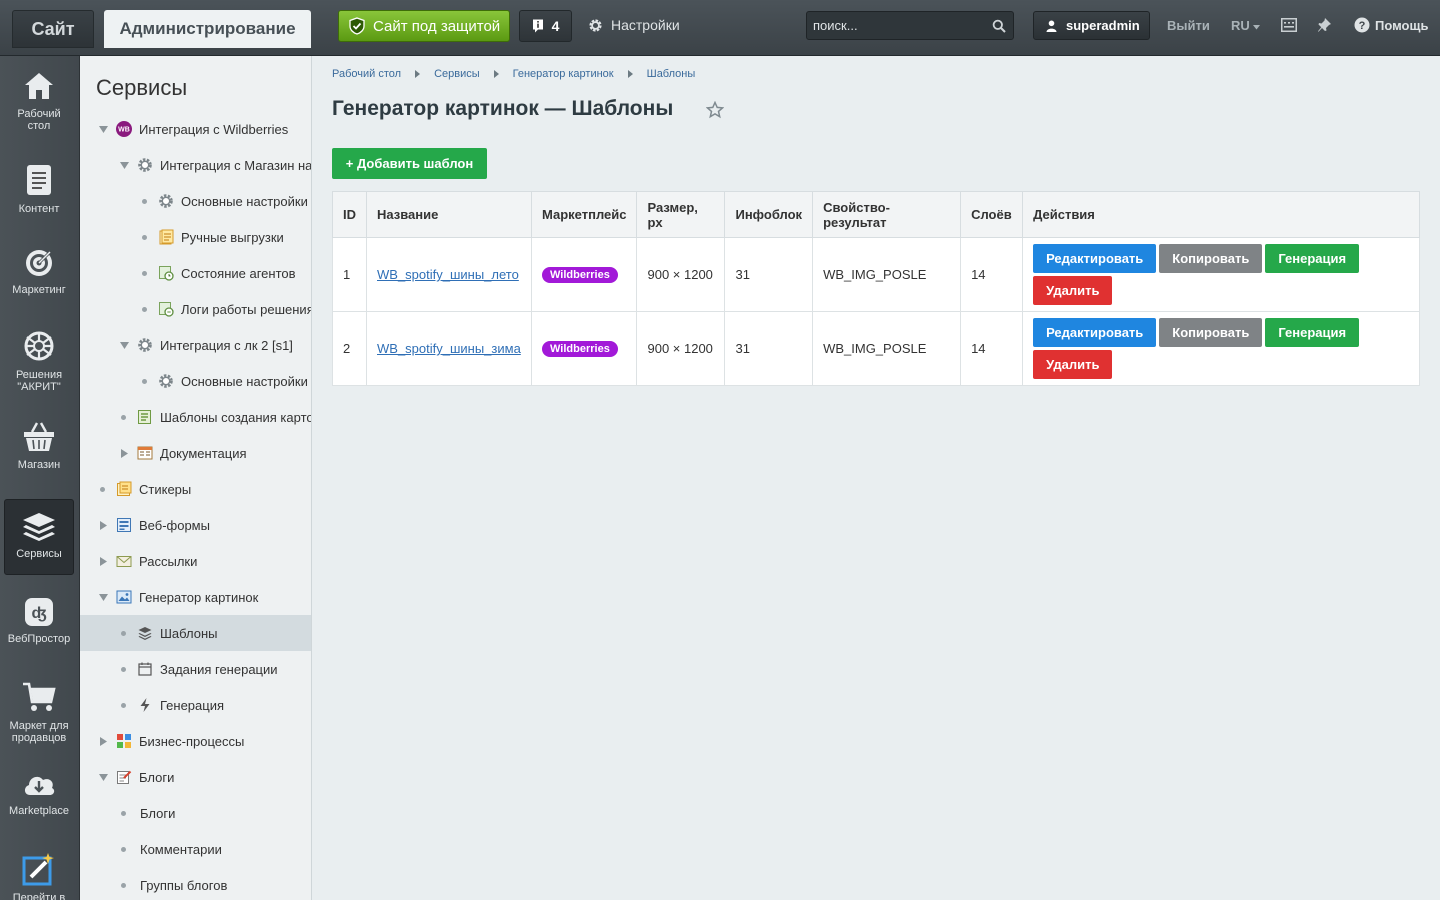 The image size is (1440, 900). Describe the element at coordinates (195, 561) in the screenshot. I see `tree-item: Рассылки` at that location.